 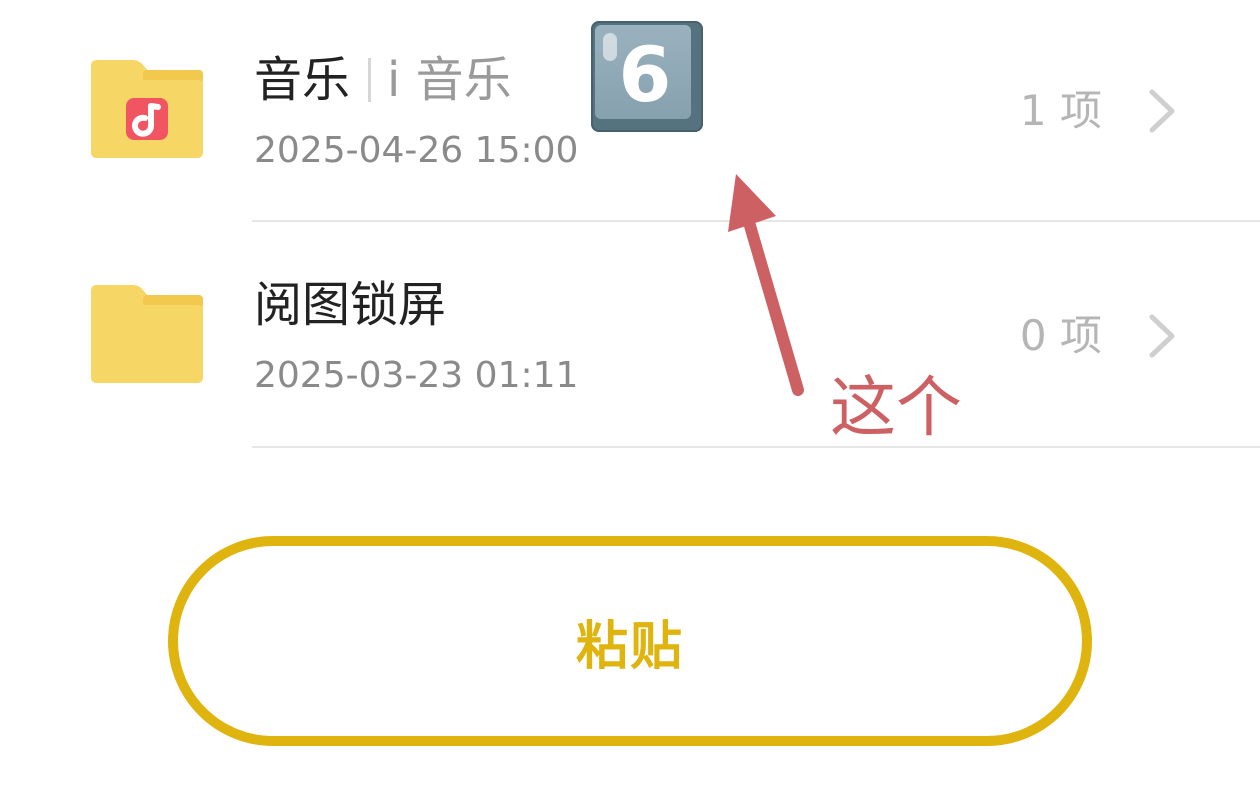 What do you see at coordinates (1060, 335) in the screenshot?
I see `folder-item-count: 0 项` at bounding box center [1060, 335].